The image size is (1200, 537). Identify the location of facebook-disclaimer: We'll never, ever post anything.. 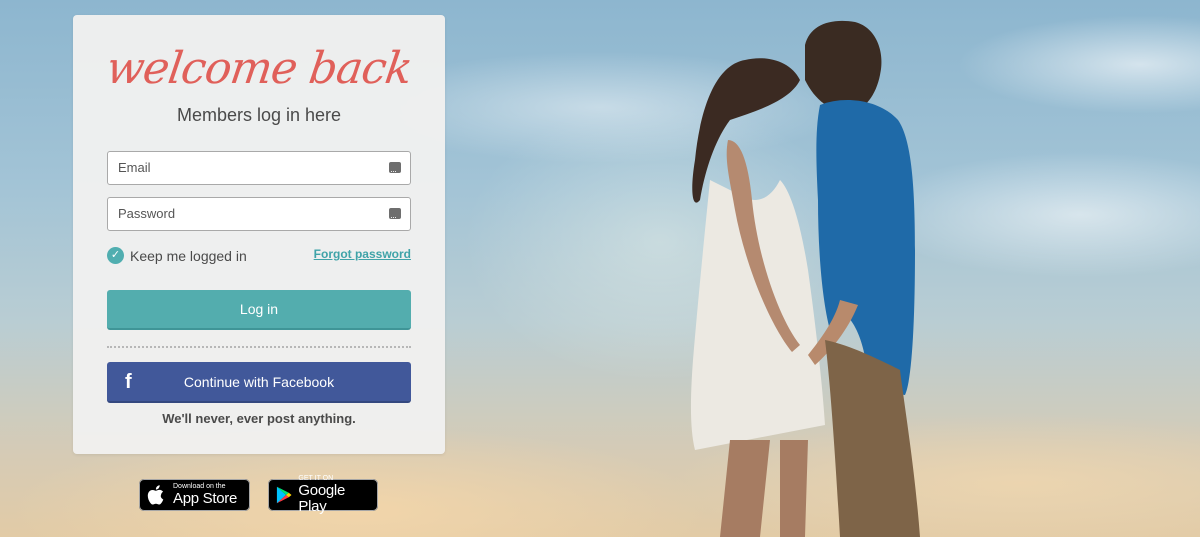
(259, 418).